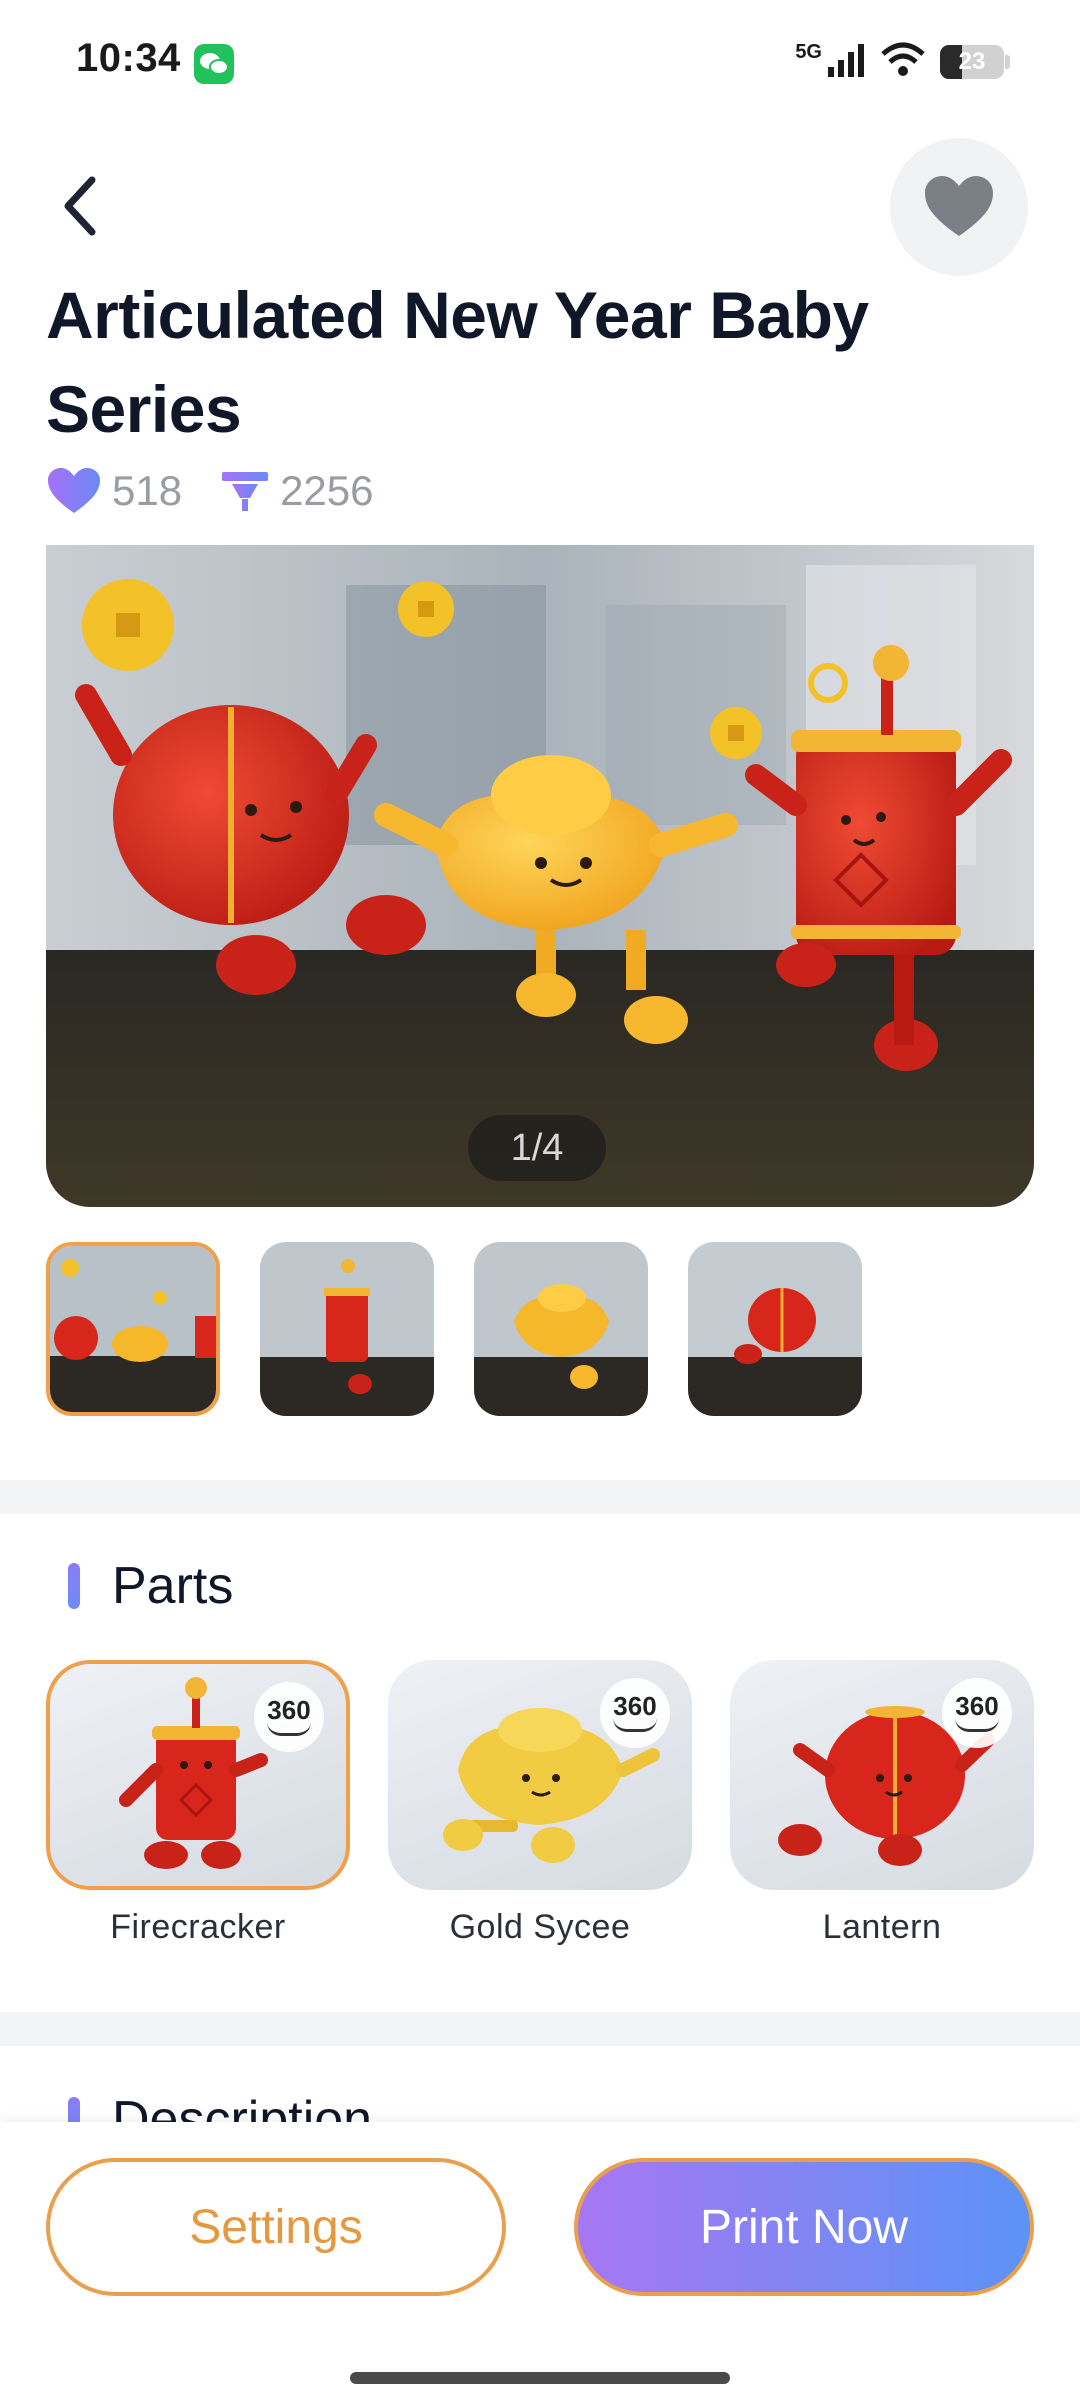 This screenshot has width=1080, height=2400. I want to click on thumbnail-gold-sycee, so click(561, 1329).